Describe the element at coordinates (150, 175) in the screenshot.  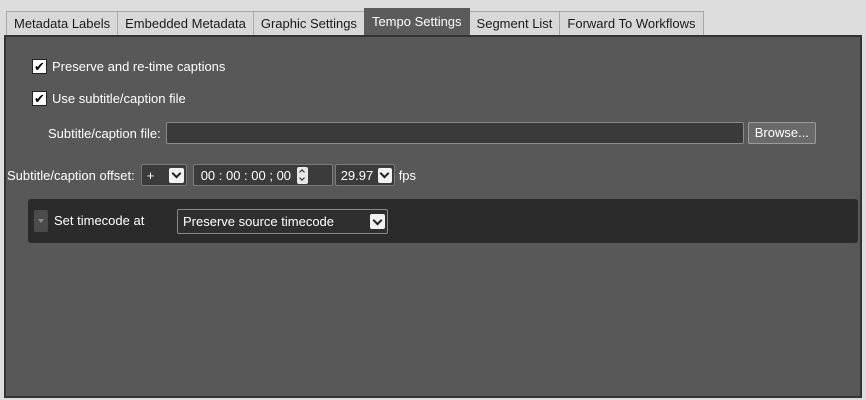
I see `offset-sign-value: +` at that location.